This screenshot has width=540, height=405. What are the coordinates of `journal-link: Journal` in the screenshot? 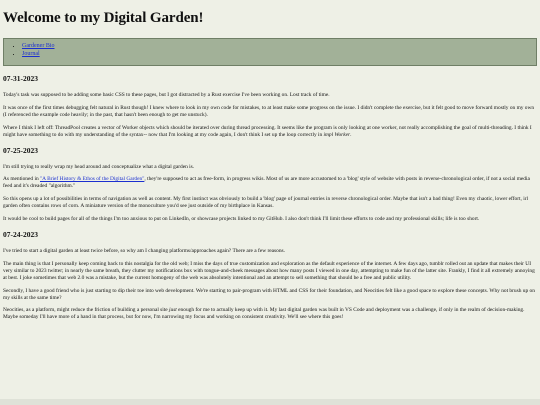 It's located at (31, 54).